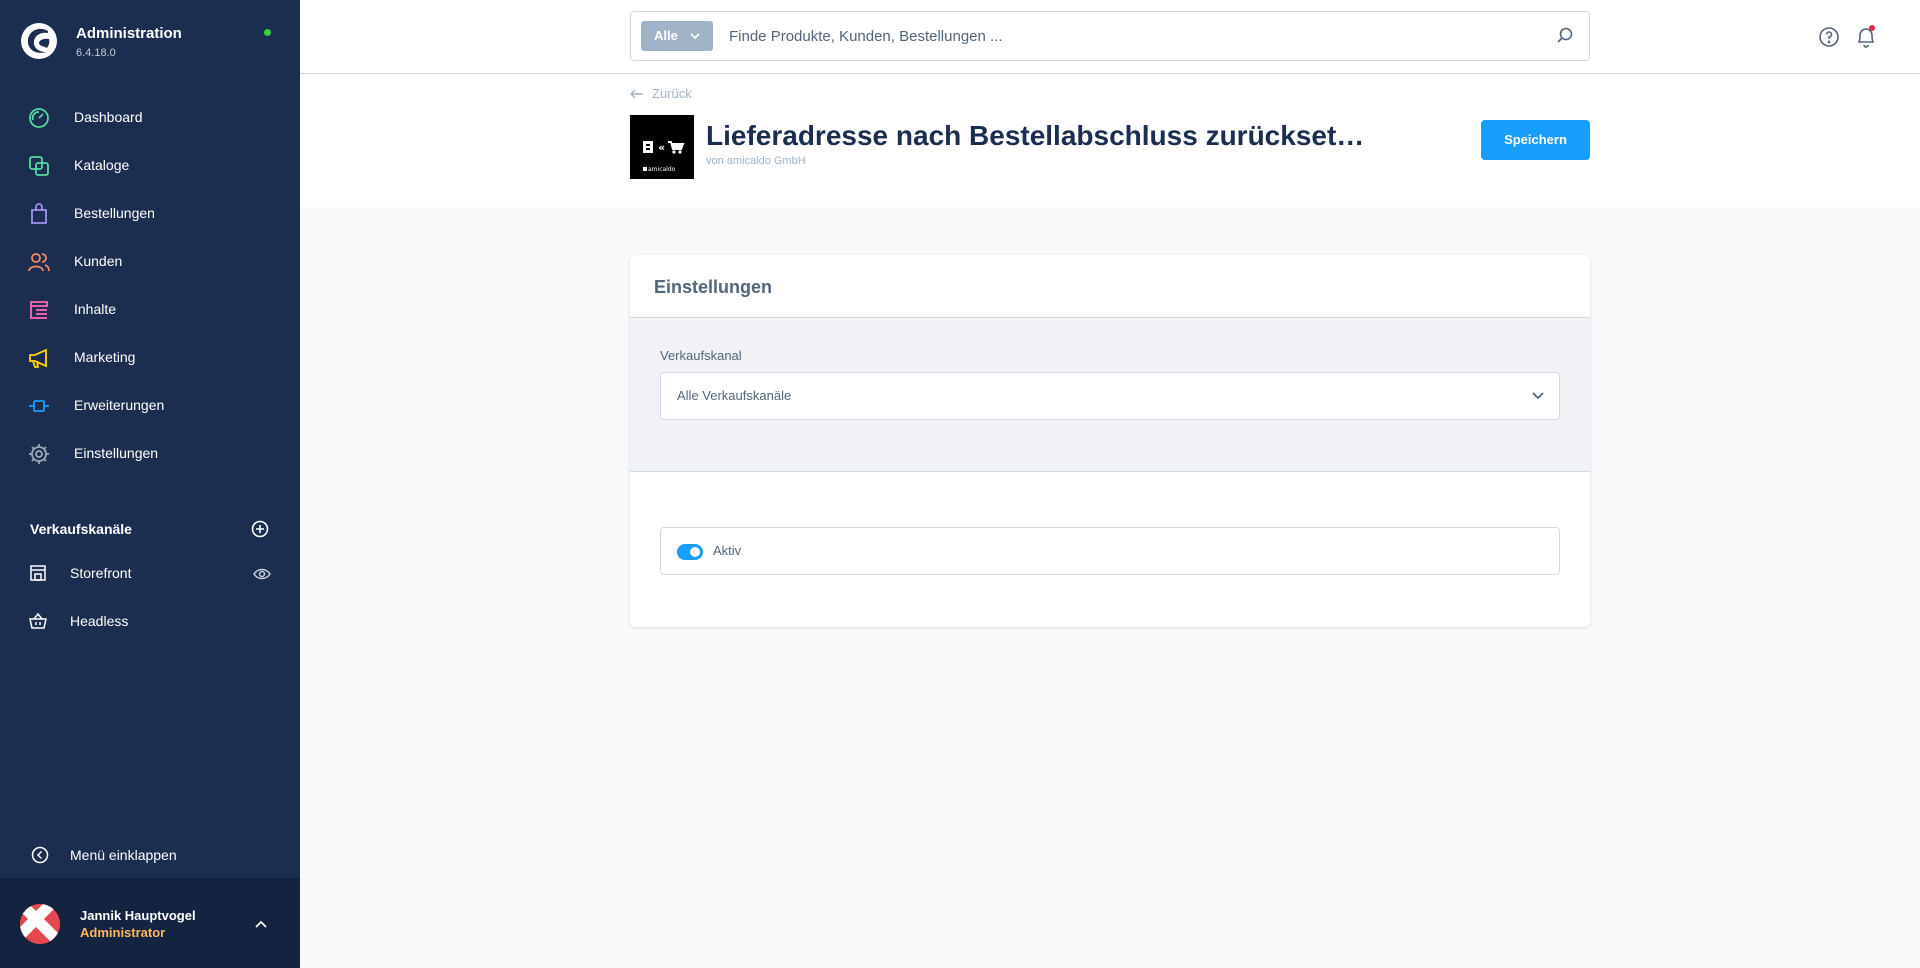 Image resolution: width=1920 pixels, height=968 pixels. What do you see at coordinates (267, 32) in the screenshot?
I see `status-indicator` at bounding box center [267, 32].